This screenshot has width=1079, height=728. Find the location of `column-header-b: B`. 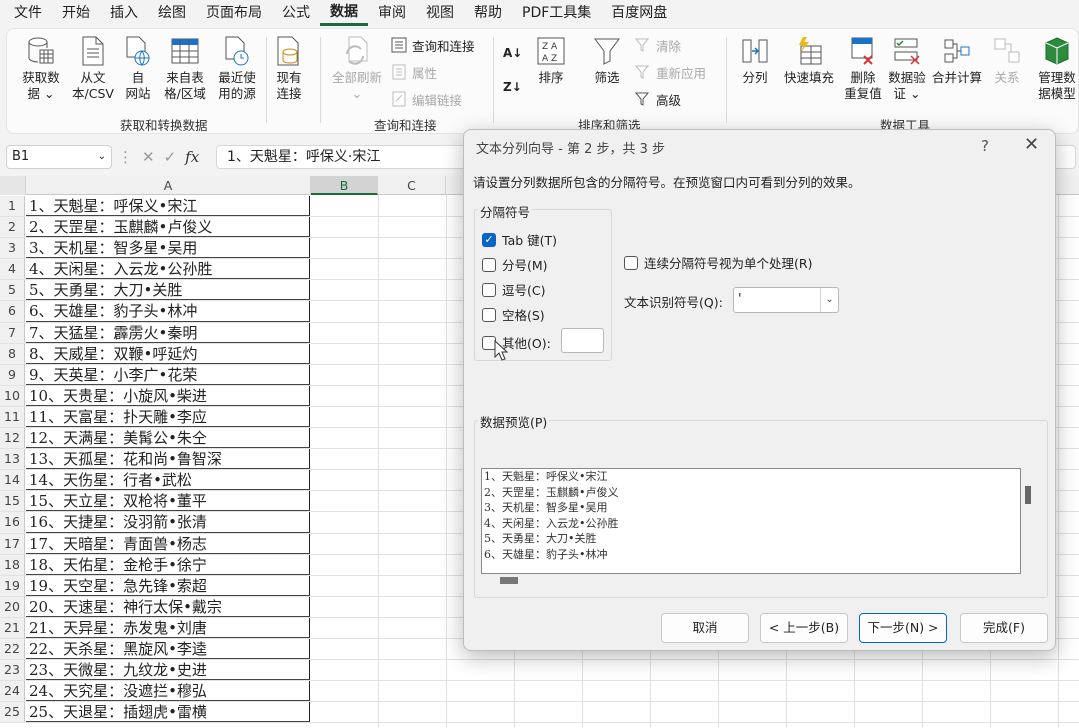

column-header-b: B is located at coordinates (344, 185).